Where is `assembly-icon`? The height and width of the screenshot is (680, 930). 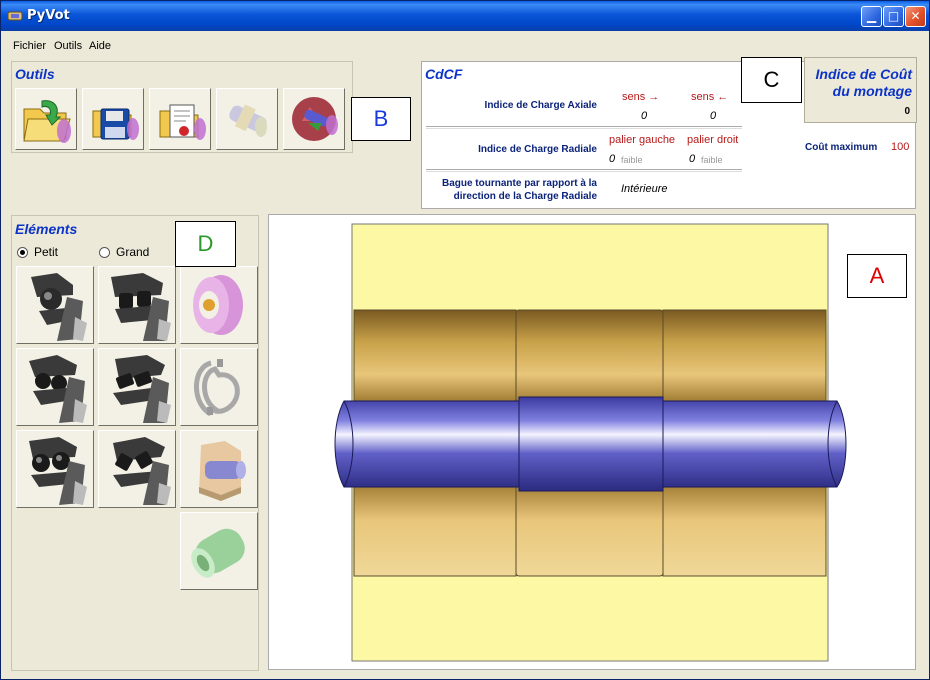
assembly-icon is located at coordinates (248, 120).